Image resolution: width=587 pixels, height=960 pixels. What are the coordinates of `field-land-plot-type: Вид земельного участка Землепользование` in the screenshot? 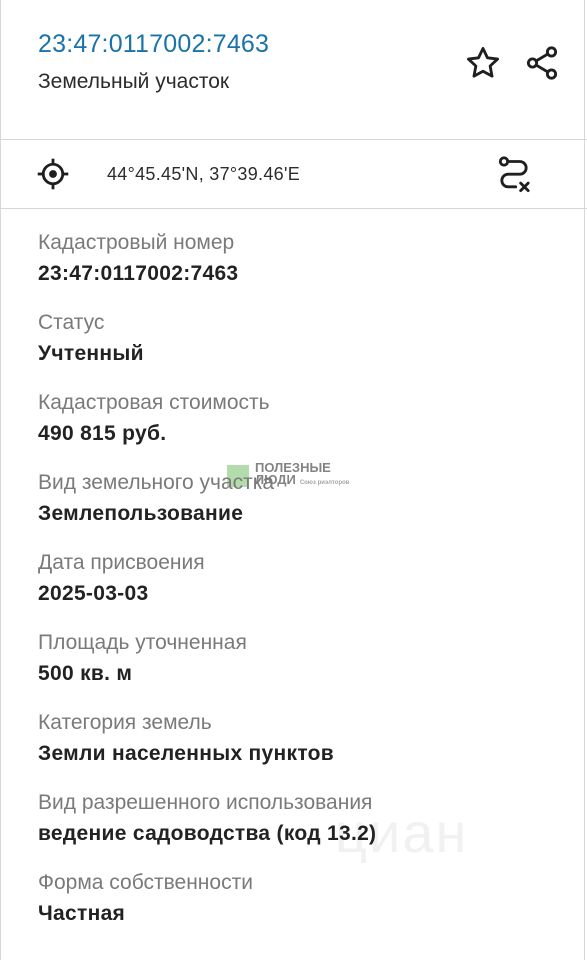 It's located at (298, 508).